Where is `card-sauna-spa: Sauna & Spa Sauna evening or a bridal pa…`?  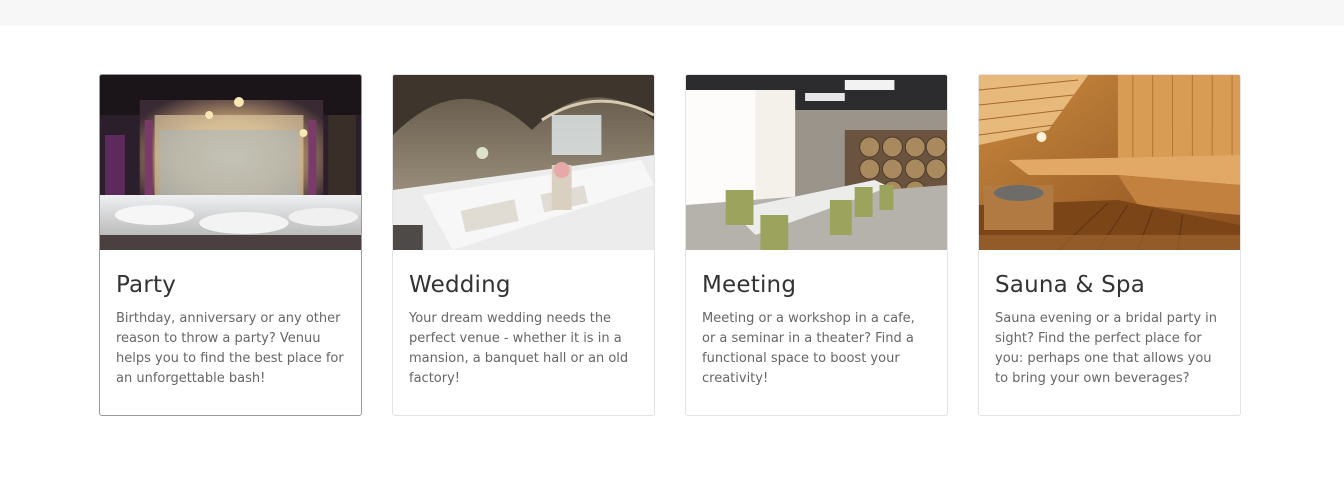 card-sauna-spa: Sauna & Spa Sauna evening or a bridal pa… is located at coordinates (1109, 245).